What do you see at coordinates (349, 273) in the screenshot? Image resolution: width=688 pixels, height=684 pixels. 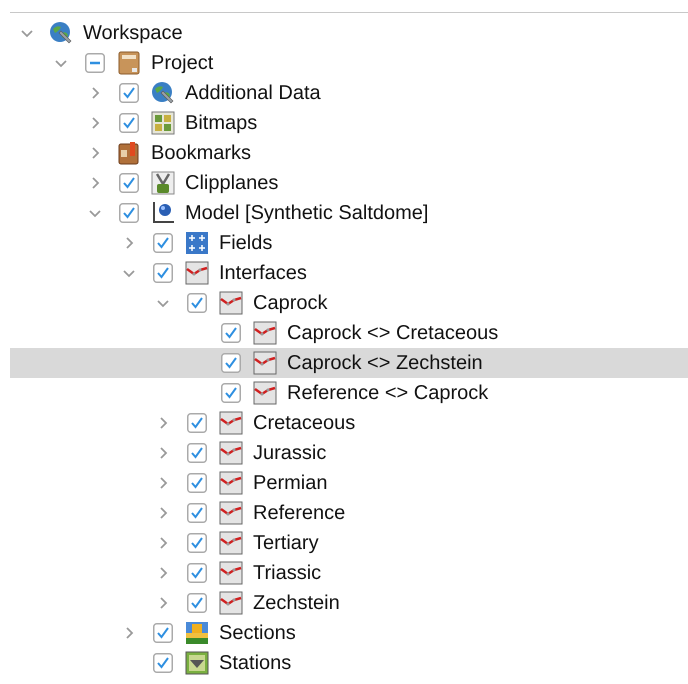 I see `tree-item: Interfaces` at bounding box center [349, 273].